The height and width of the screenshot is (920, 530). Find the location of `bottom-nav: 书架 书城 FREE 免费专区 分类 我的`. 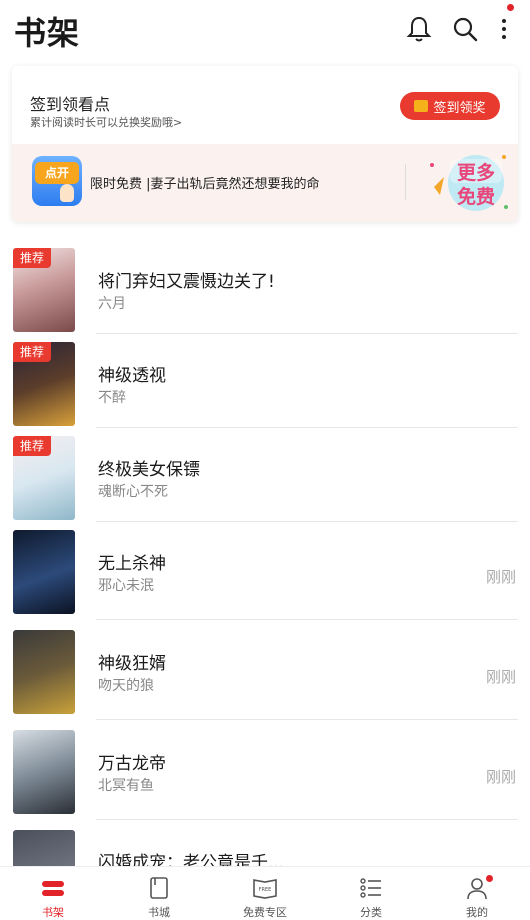

bottom-nav: 书架 书城 FREE 免费专区 分类 我的 is located at coordinates (265, 893).